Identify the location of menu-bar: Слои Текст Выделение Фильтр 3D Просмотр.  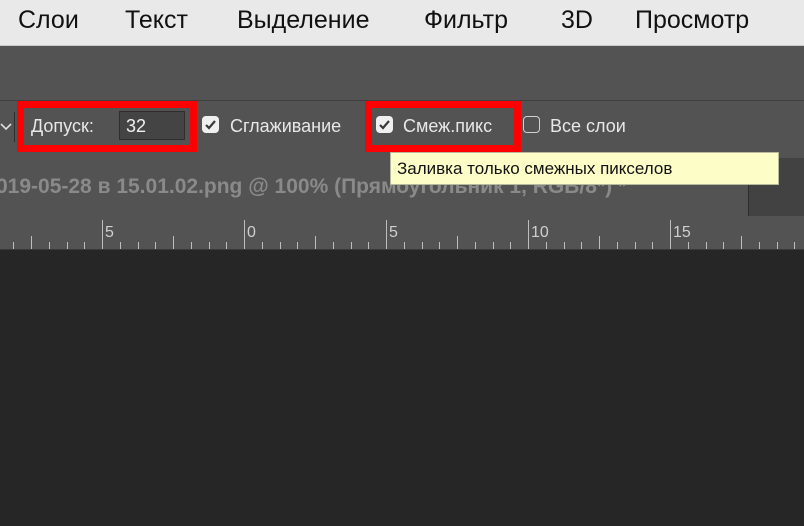
(402, 23).